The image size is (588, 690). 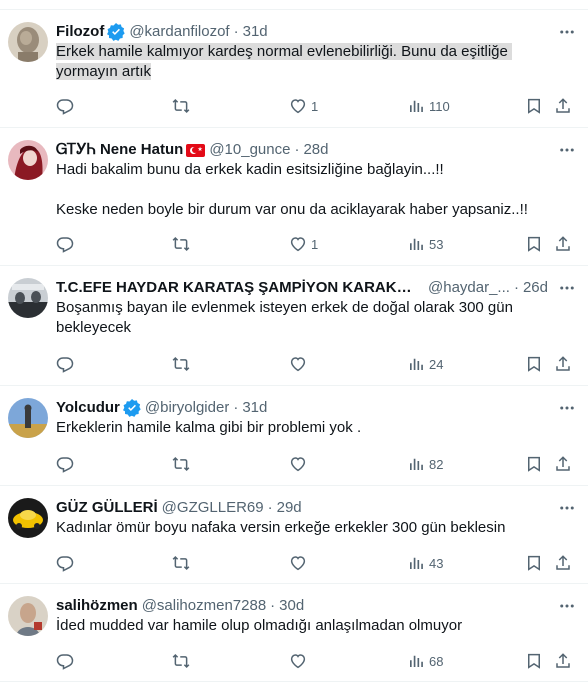 What do you see at coordinates (204, 606) in the screenshot?
I see `user-handle: @salihozmen7288` at bounding box center [204, 606].